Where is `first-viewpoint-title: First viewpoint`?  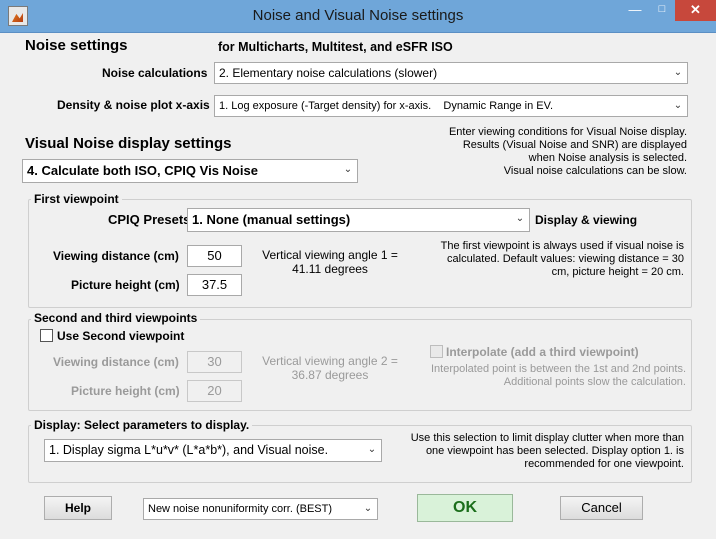 first-viewpoint-title: First viewpoint is located at coordinates (76, 199).